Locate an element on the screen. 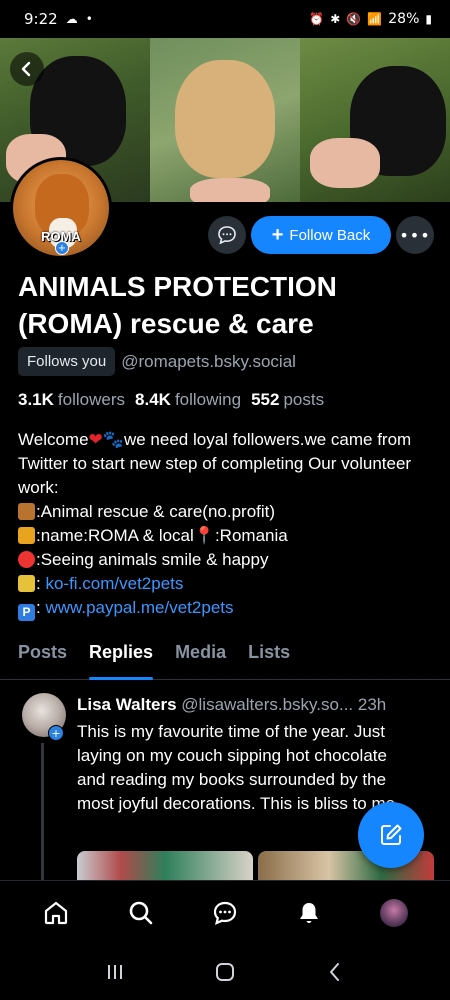 The height and width of the screenshot is (1000, 450). post-header: Lisa Walters @lisawalters.bsky.so... 23h is located at coordinates (257, 705).